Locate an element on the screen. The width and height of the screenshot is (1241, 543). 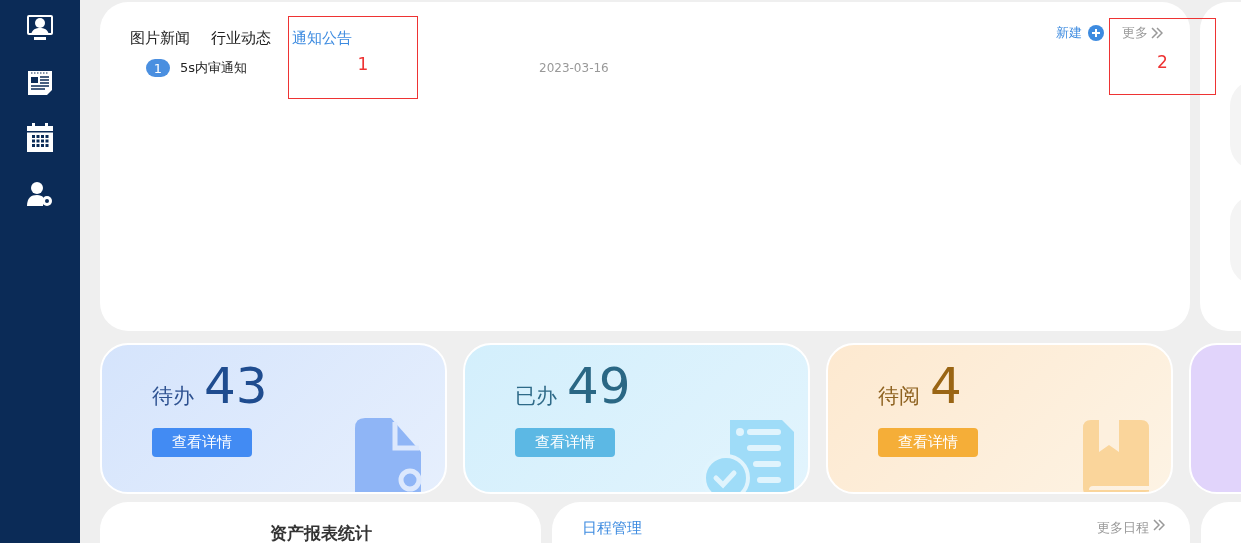
more-schedule-link: 更多日程 is located at coordinates (1131, 528).